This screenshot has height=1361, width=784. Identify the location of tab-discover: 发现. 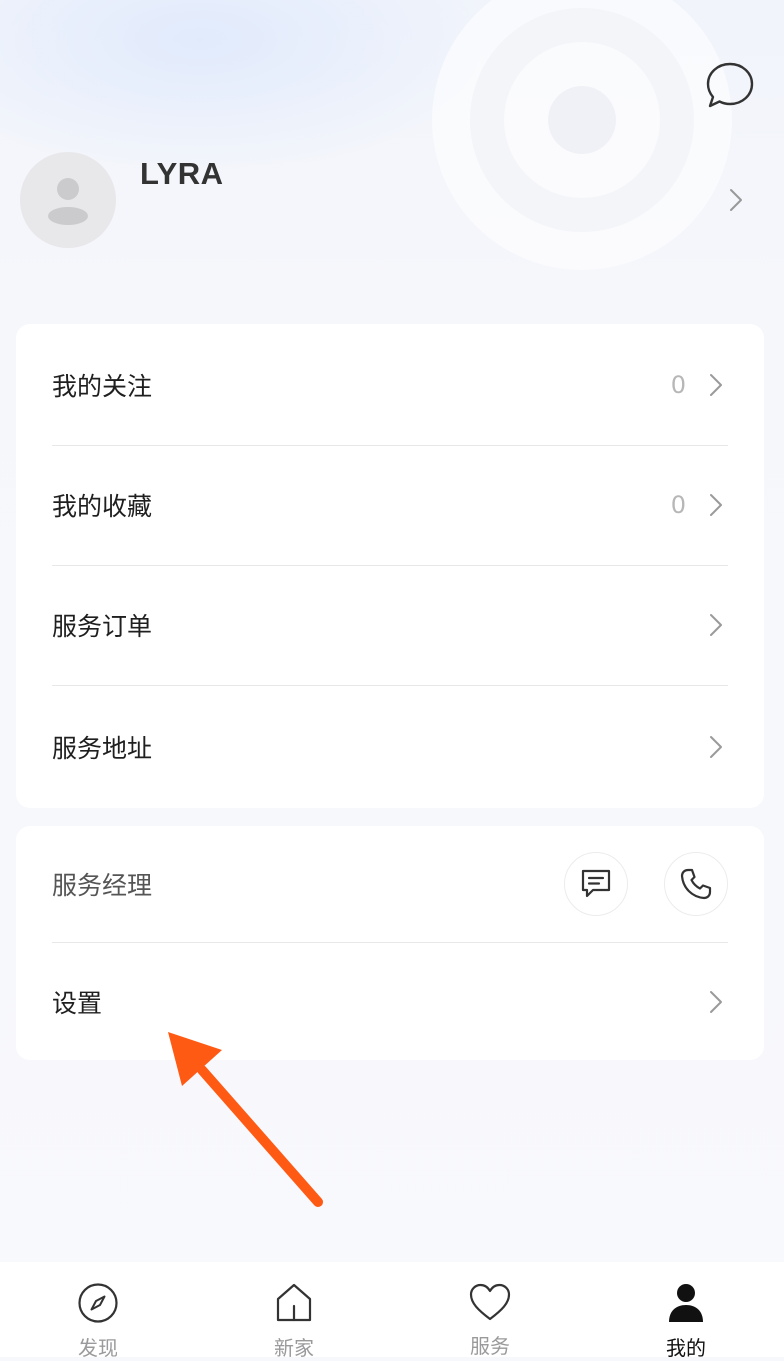
(98, 1311).